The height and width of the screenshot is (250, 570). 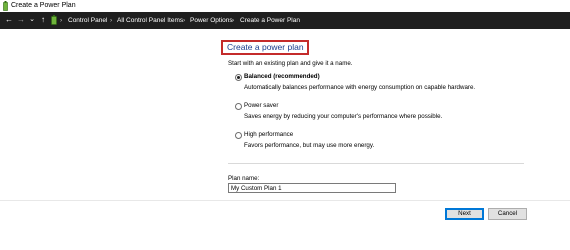 I want to click on option-high-performance-label: High performance, so click(x=268, y=135).